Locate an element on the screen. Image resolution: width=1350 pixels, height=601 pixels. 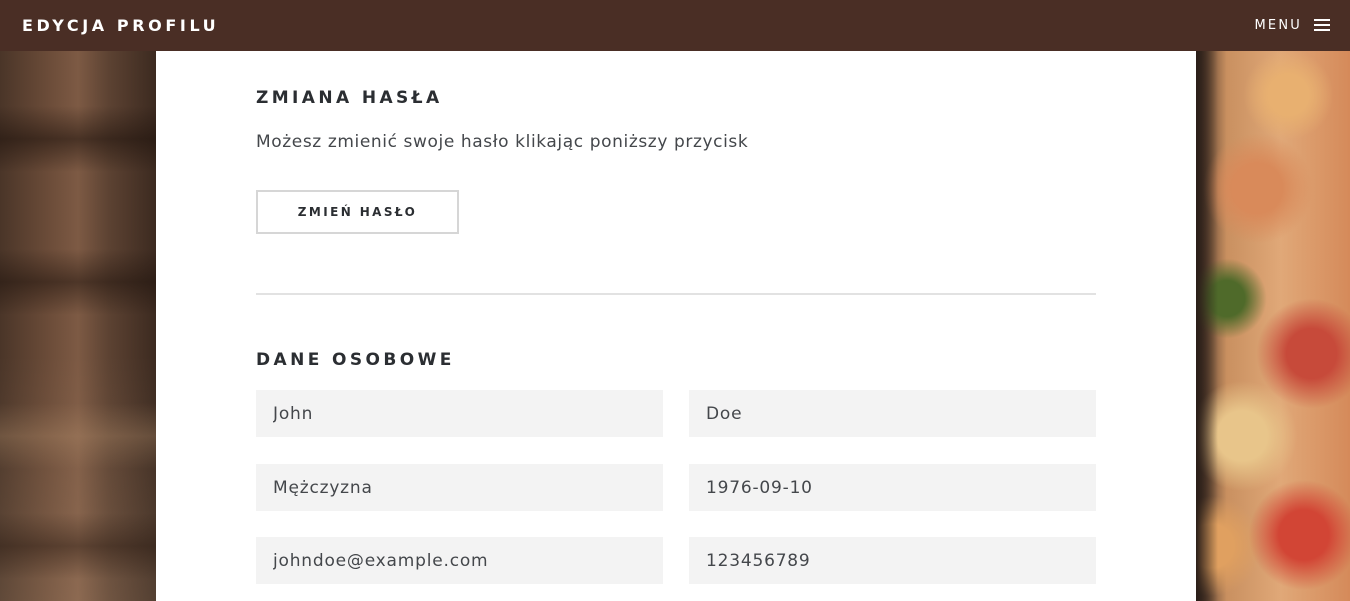
top-navbar: EDYCJA PROFILU MENU is located at coordinates (675, 25).